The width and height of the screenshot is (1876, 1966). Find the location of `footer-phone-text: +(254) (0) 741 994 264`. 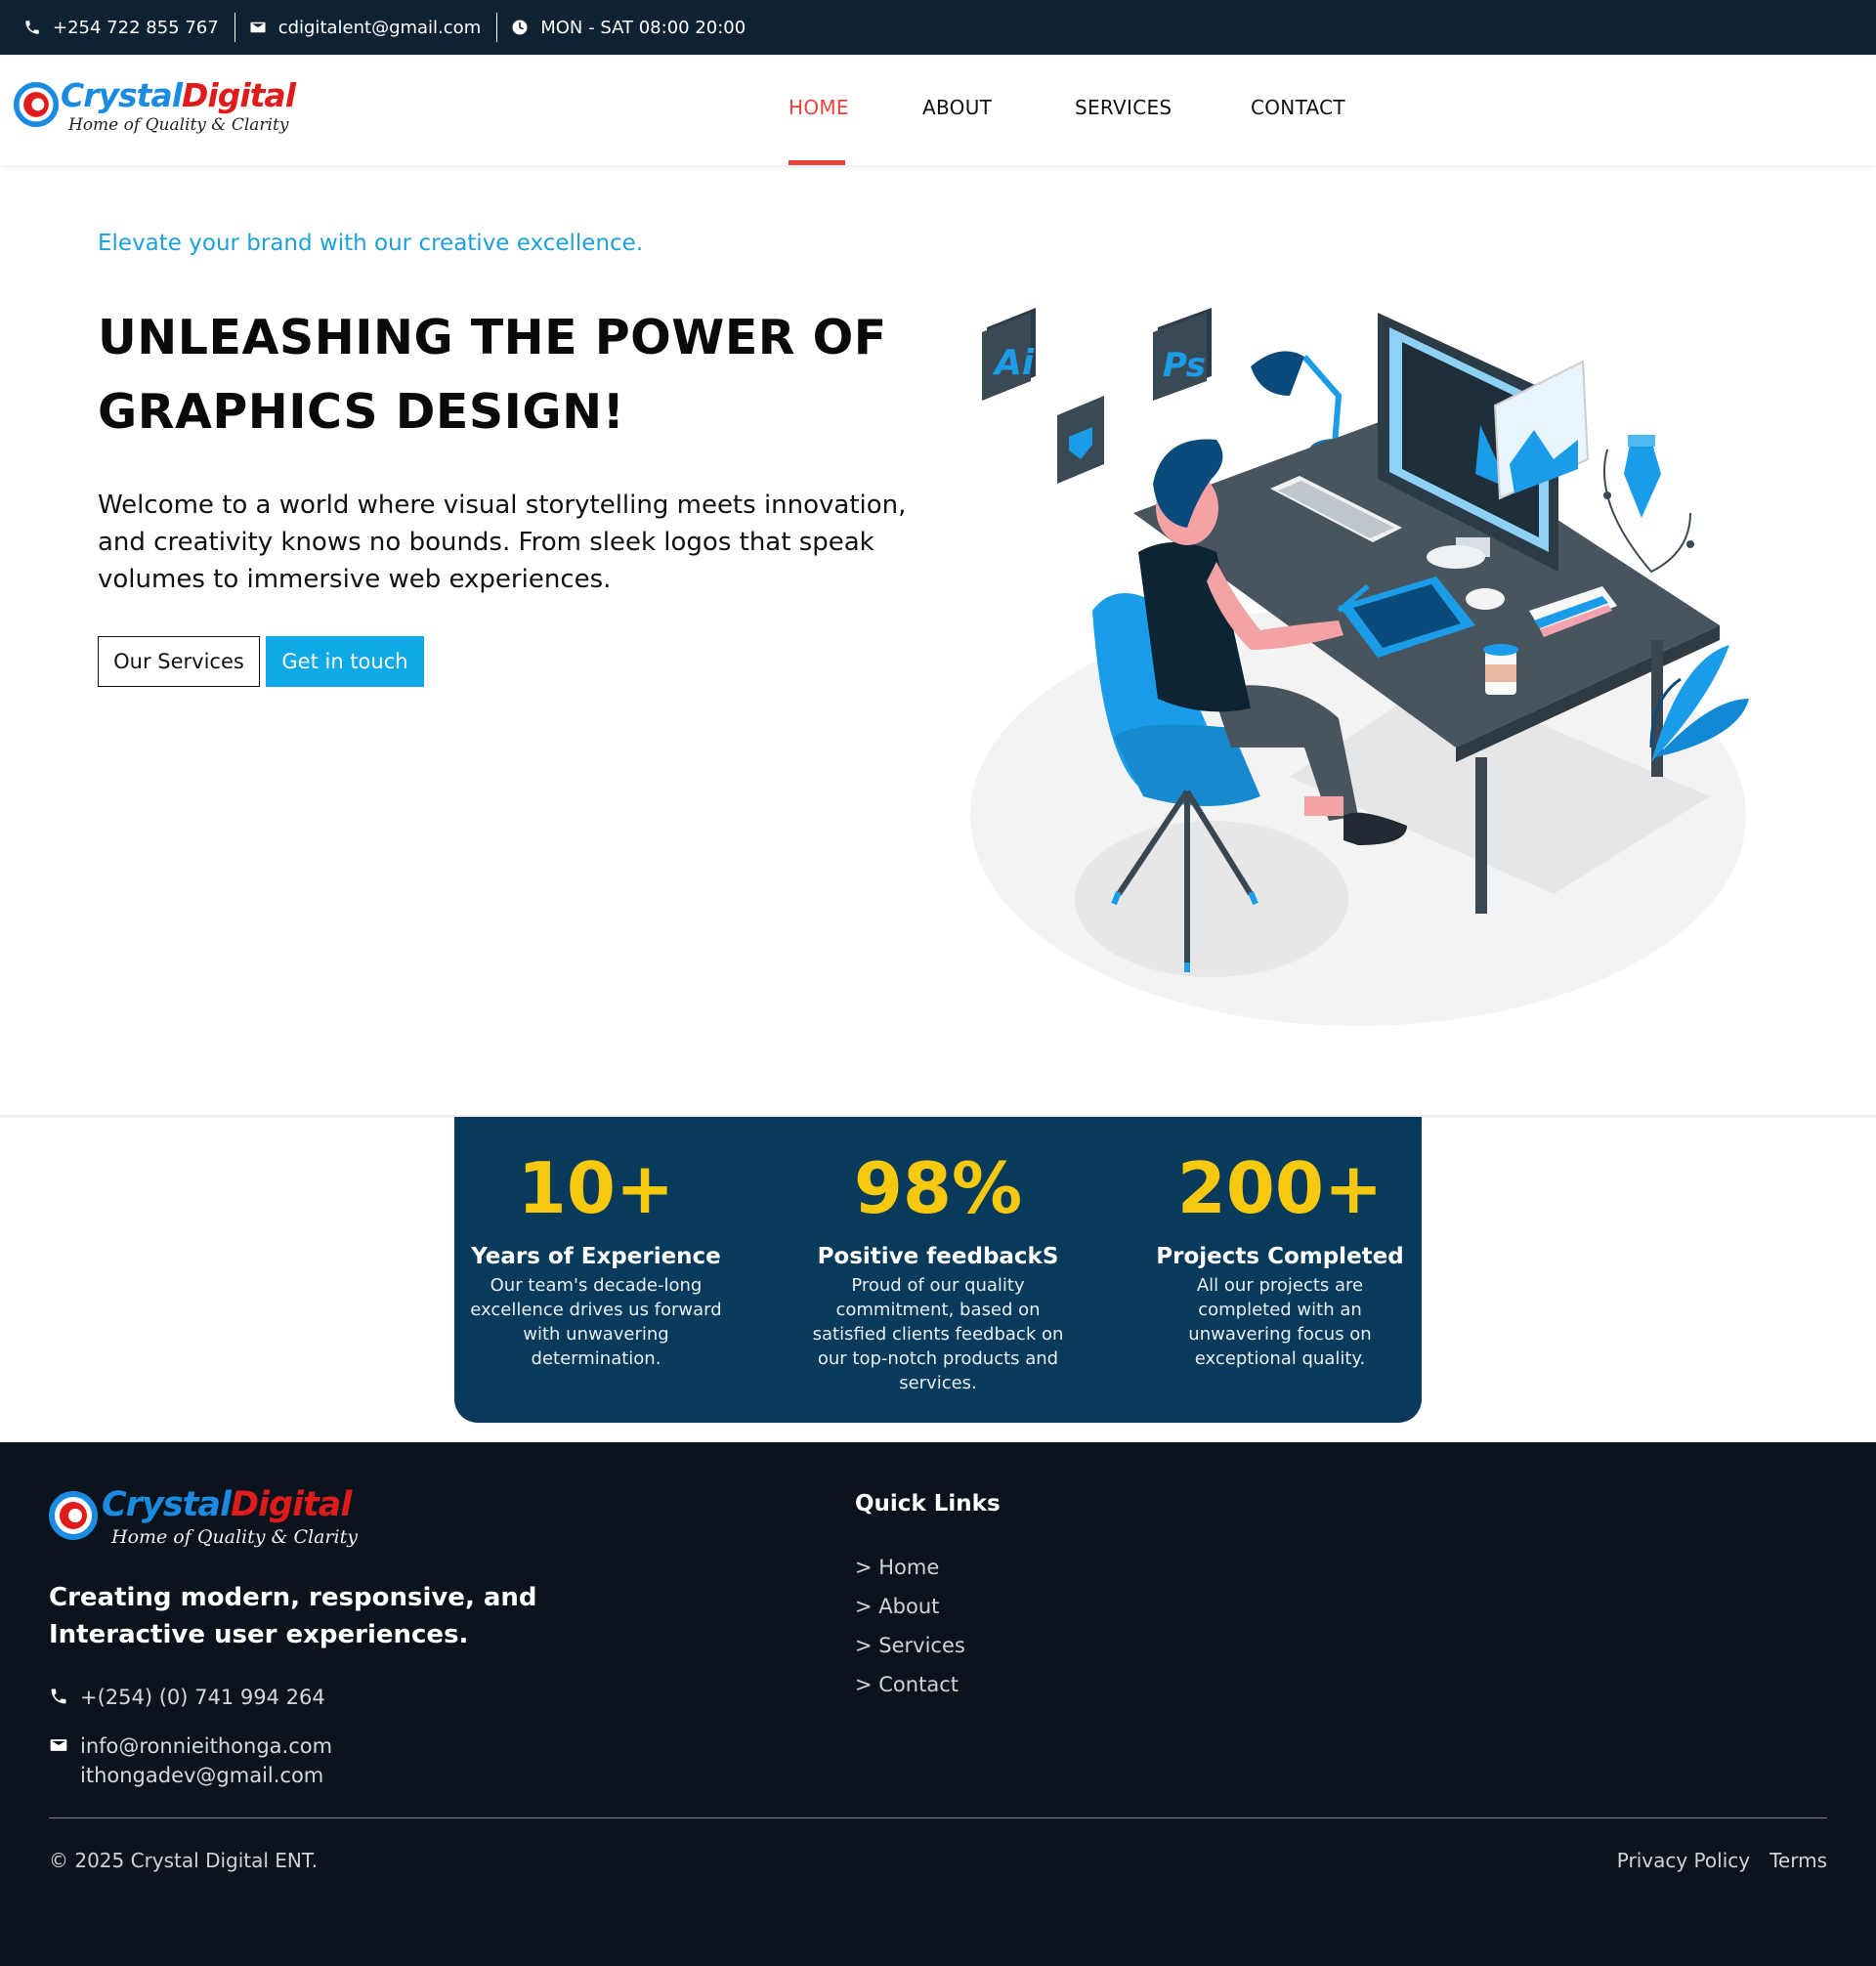

footer-phone-text: +(254) (0) 741 994 264 is located at coordinates (202, 1697).